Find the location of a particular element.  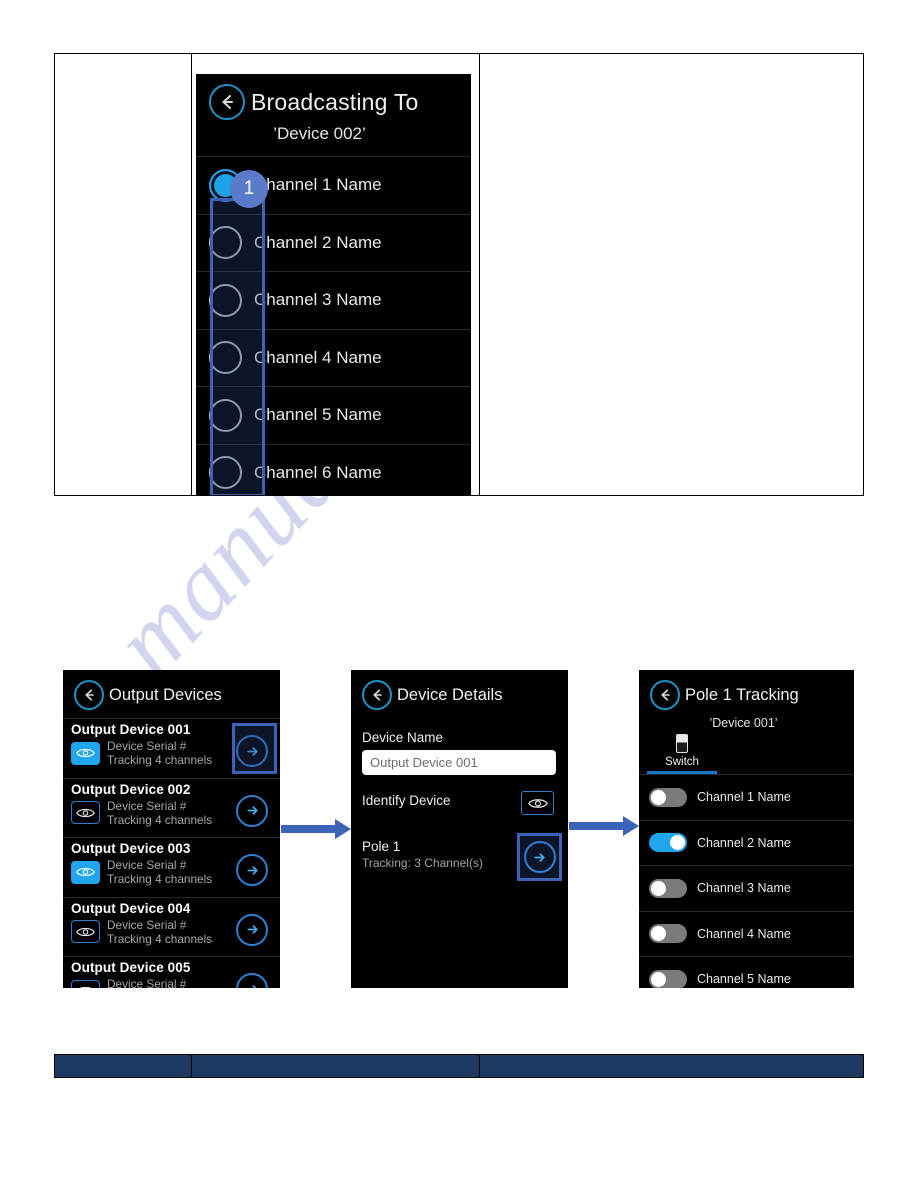

device-name-label: Device Name is located at coordinates (403, 737).